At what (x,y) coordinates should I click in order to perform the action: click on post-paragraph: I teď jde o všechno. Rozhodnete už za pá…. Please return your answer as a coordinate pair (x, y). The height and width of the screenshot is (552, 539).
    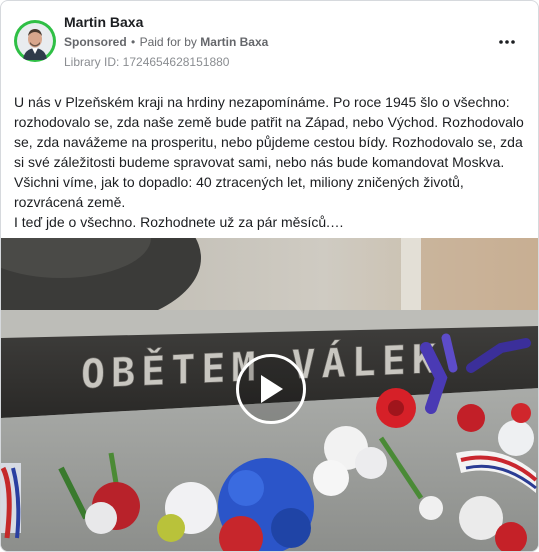
    Looking at the image, I should click on (179, 222).